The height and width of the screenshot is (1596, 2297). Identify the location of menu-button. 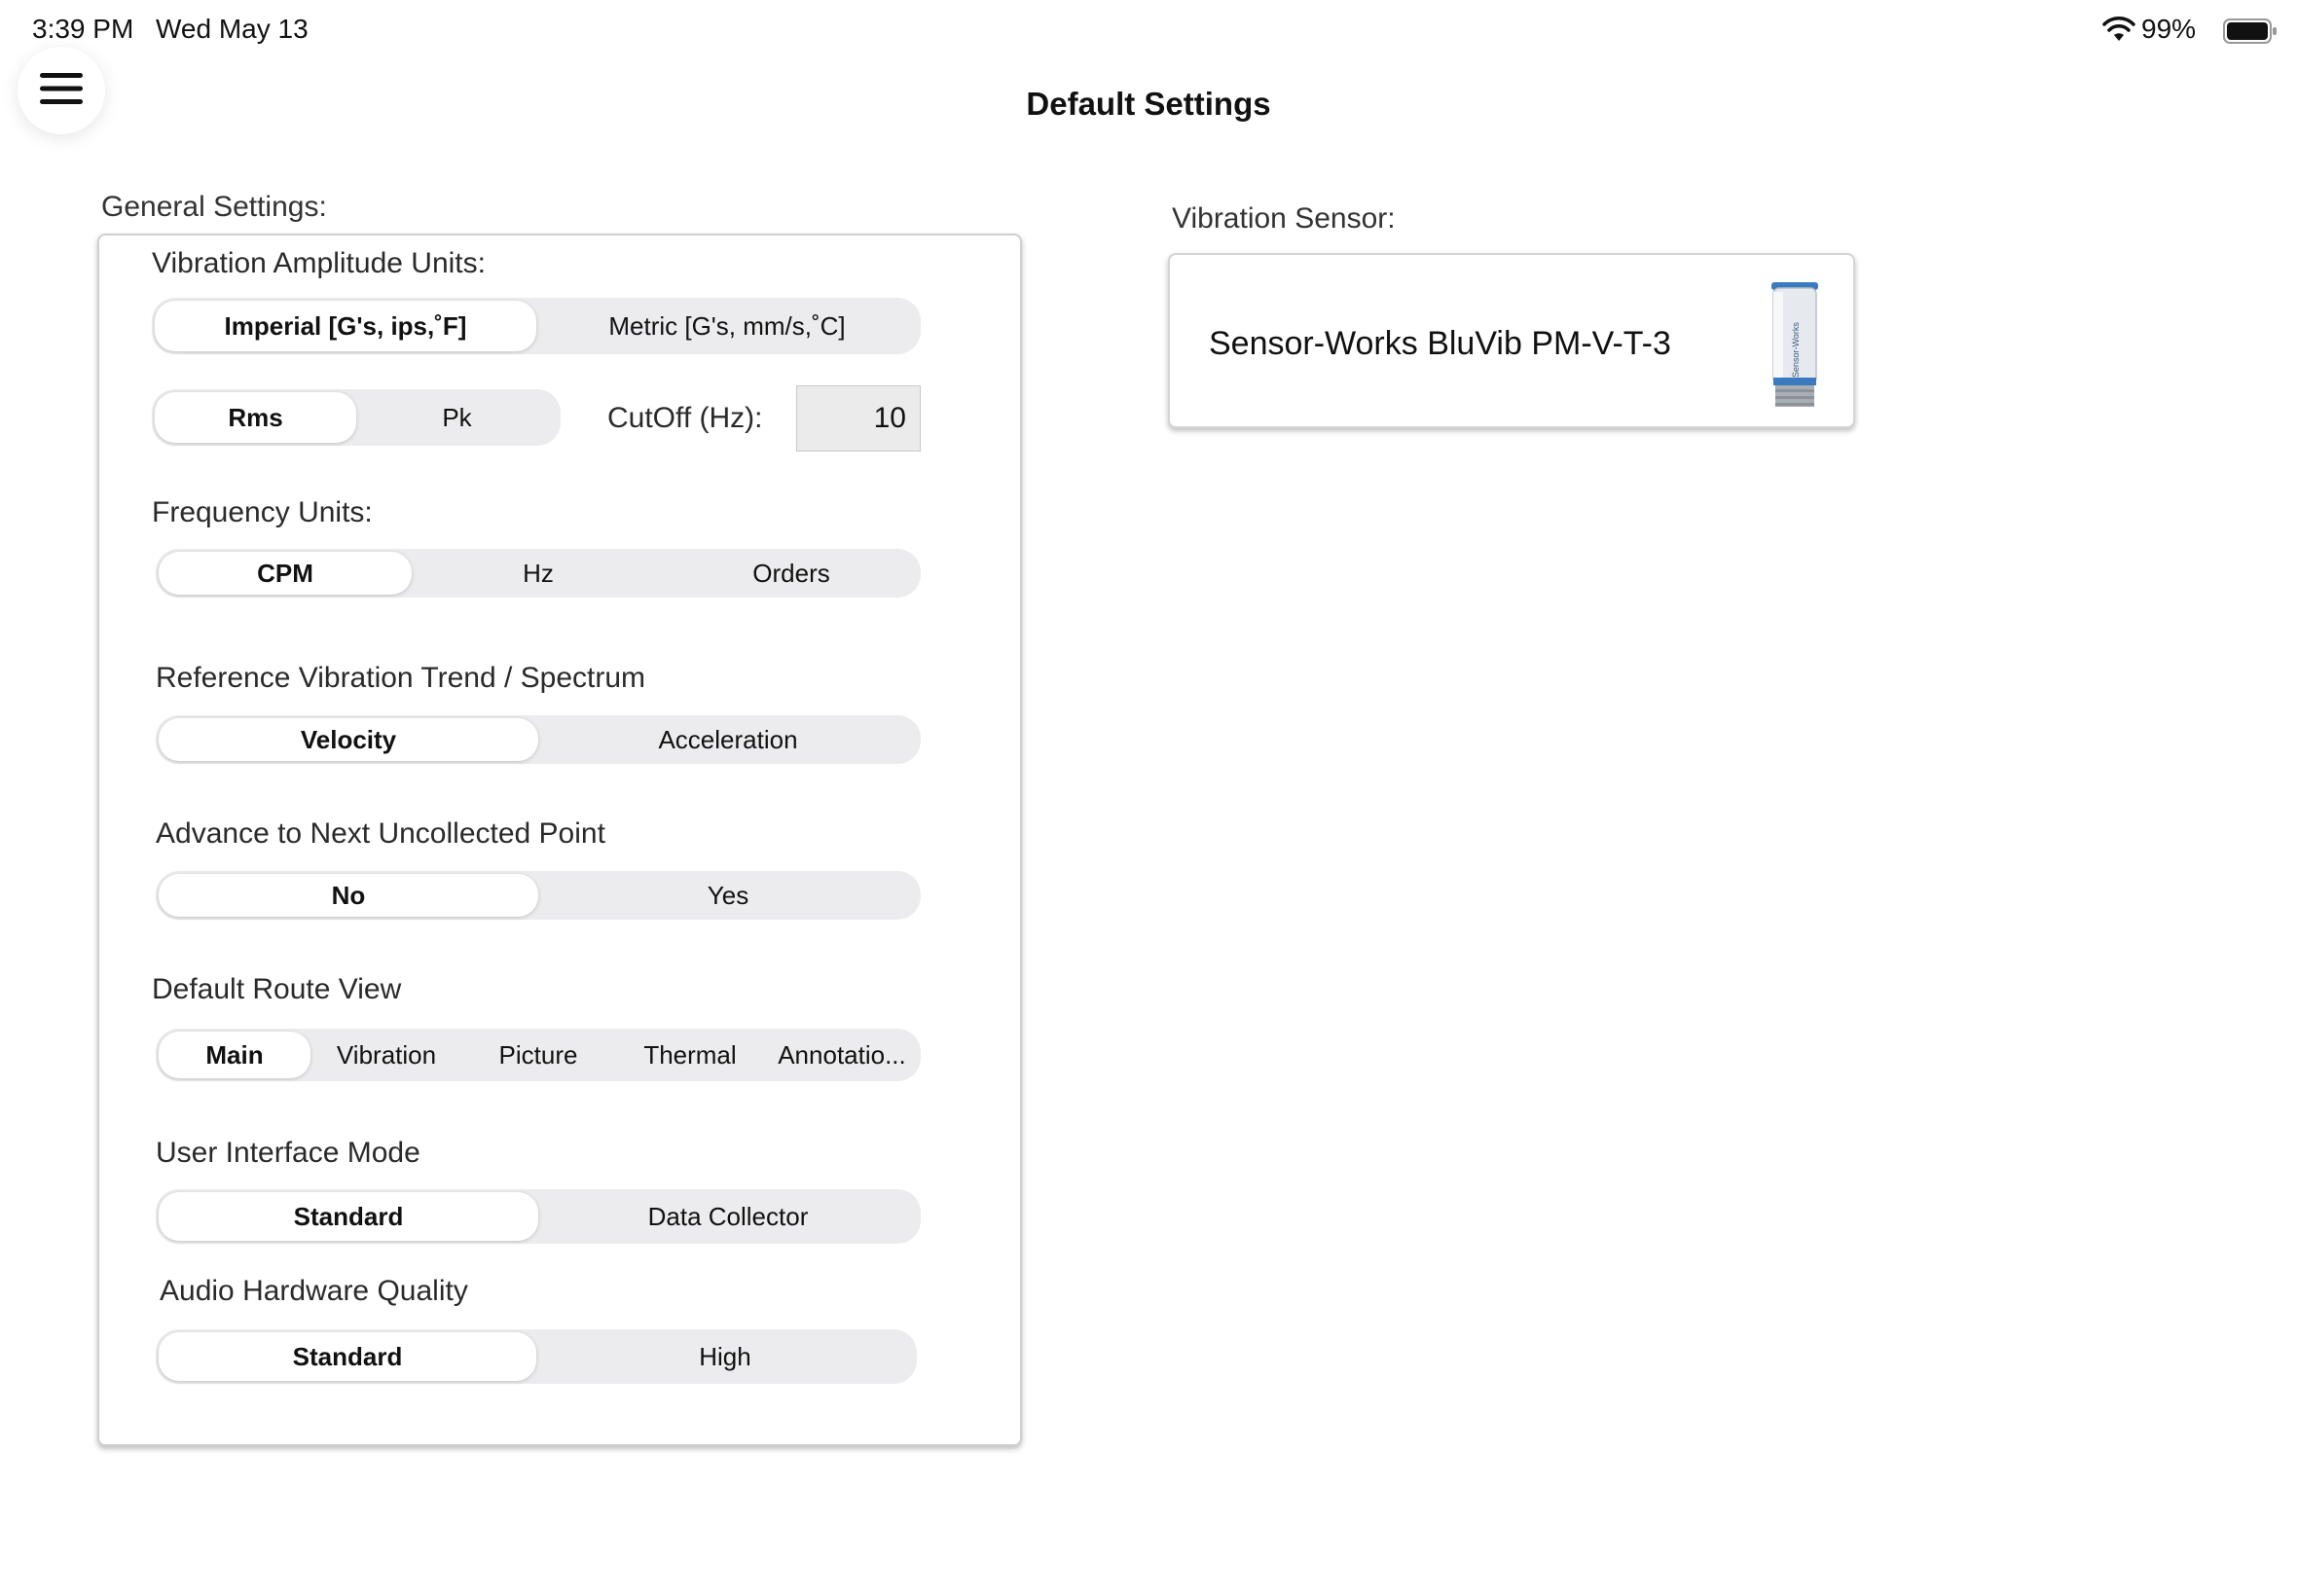
(61, 90).